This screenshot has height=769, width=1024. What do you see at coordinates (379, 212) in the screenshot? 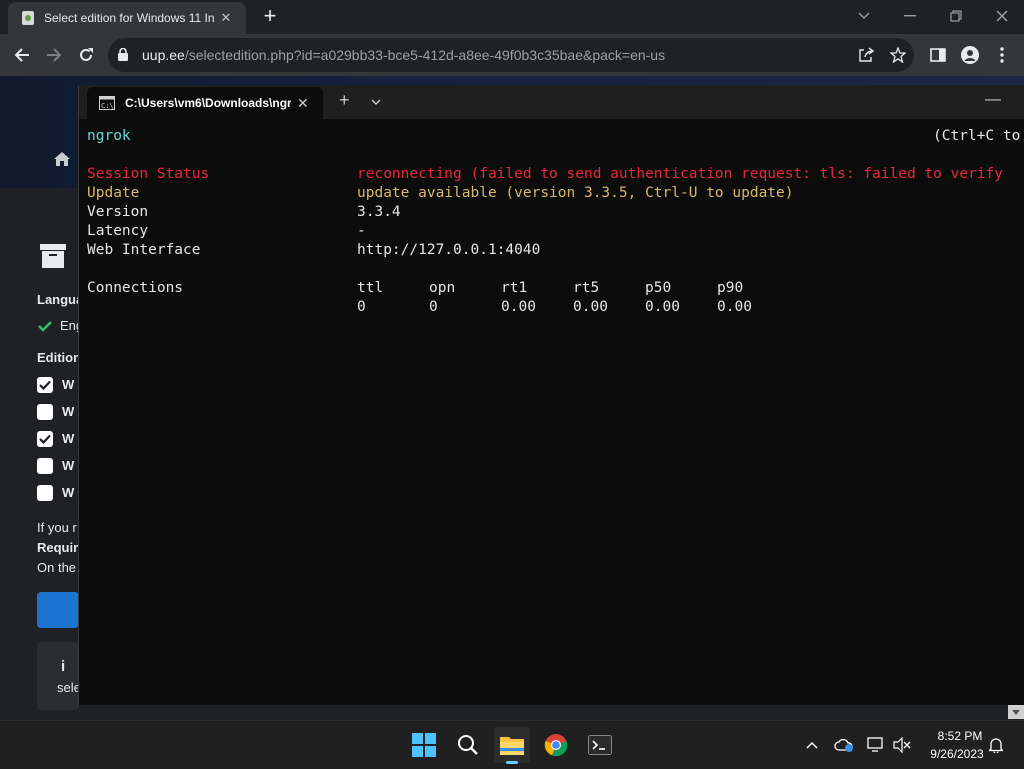
I see `version-value: 3.3.4` at bounding box center [379, 212].